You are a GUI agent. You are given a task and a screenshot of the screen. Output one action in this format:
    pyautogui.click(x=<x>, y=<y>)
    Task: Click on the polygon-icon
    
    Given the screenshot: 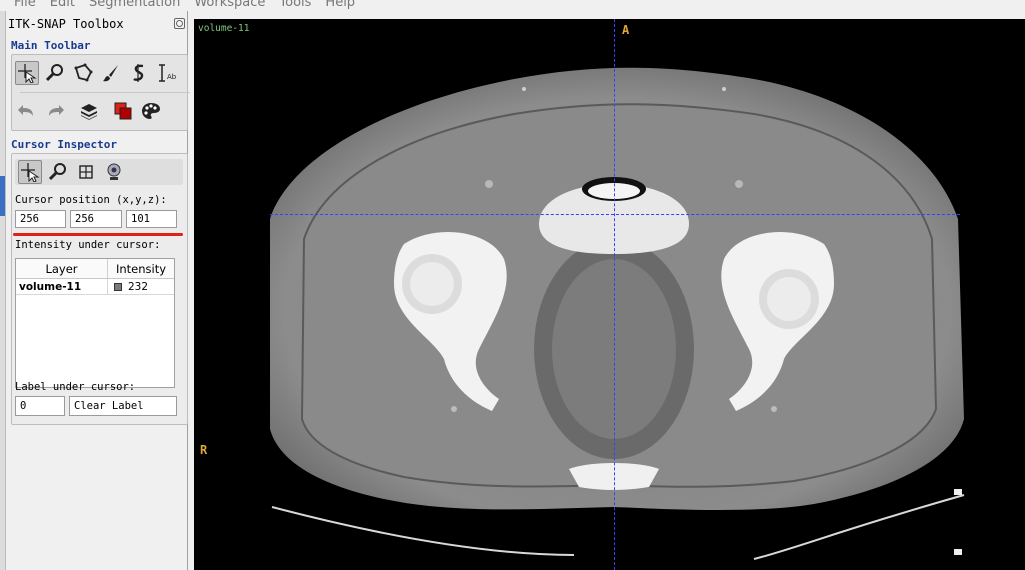 What is the action you would take?
    pyautogui.click(x=83, y=73)
    